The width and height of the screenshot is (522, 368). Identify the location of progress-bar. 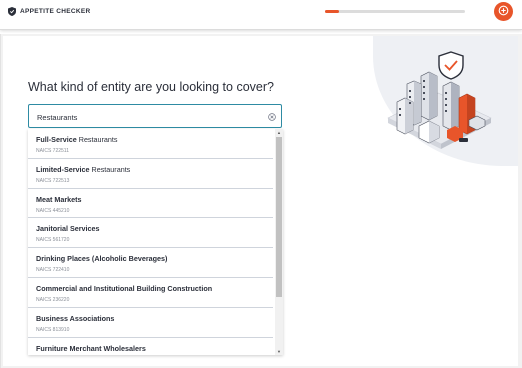
(395, 11).